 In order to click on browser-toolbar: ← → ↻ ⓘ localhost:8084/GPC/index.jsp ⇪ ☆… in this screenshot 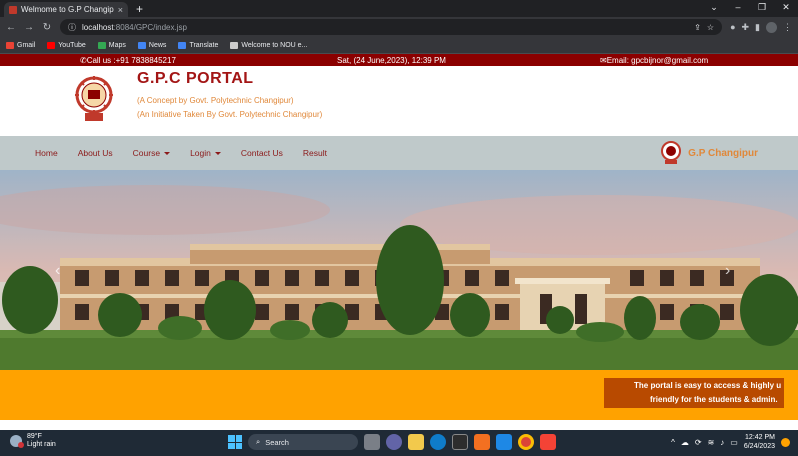, I will do `click(399, 27)`.